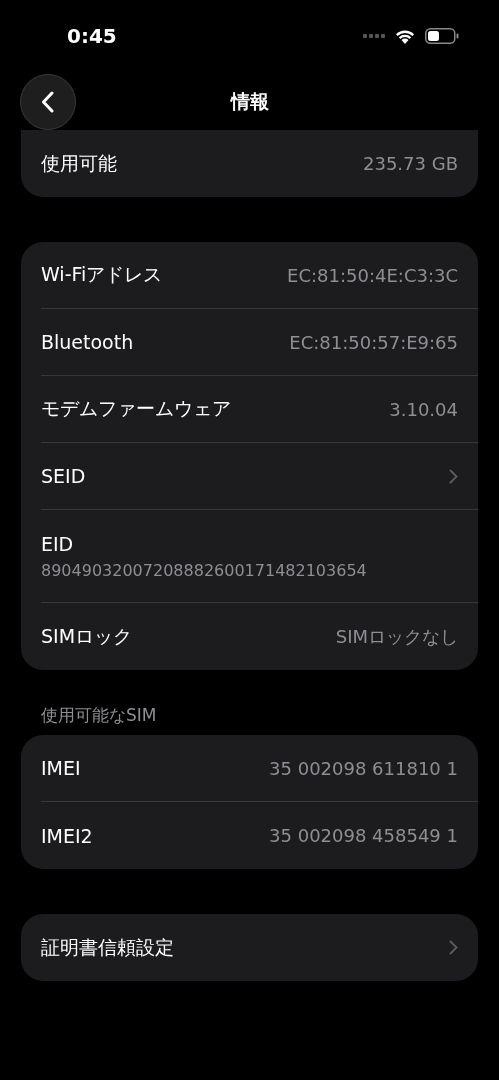 Image resolution: width=499 pixels, height=1080 pixels. I want to click on row-label: EID, so click(58, 543).